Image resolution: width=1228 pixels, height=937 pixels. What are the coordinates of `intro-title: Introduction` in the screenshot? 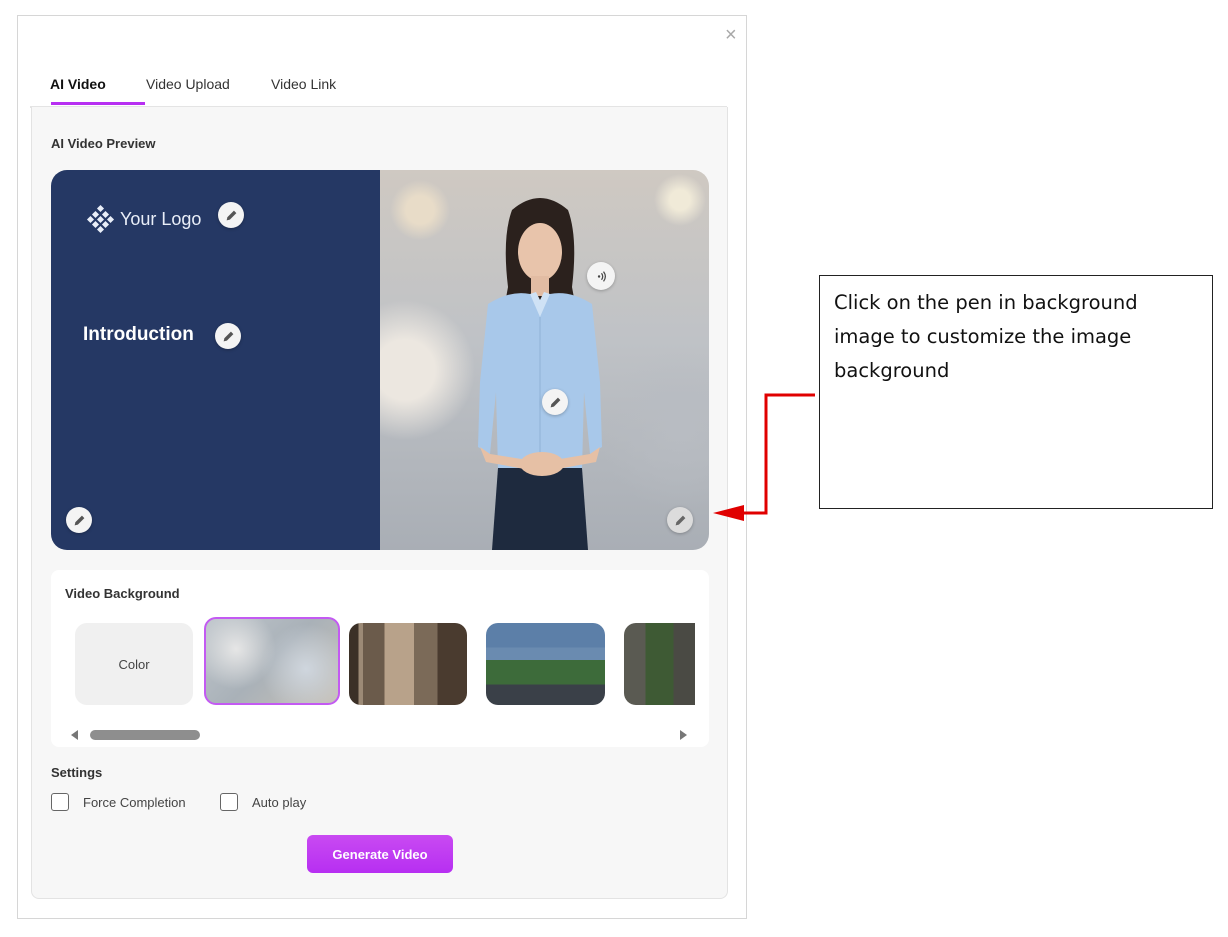 It's located at (138, 334).